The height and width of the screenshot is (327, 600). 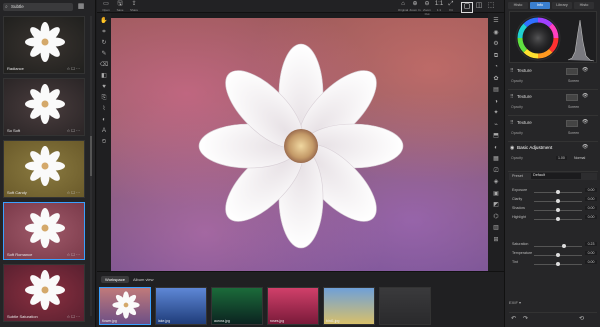 I want to click on opacity-value: 1.00, so click(x=561, y=158).